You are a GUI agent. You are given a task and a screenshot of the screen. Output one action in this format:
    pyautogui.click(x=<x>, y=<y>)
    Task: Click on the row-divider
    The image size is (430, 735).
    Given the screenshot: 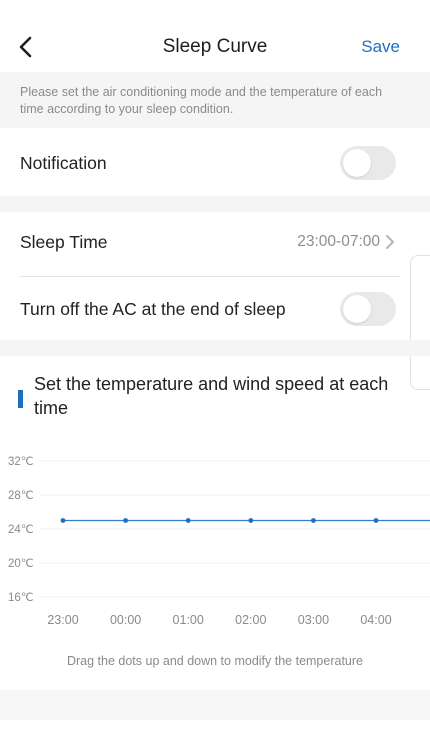 What is the action you would take?
    pyautogui.click(x=210, y=276)
    